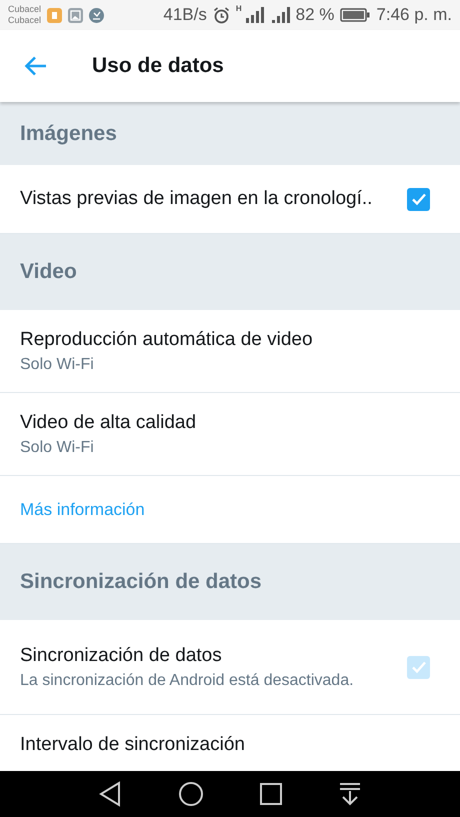 The image size is (460, 817). Describe the element at coordinates (239, 8) in the screenshot. I see `network-type: H` at that location.